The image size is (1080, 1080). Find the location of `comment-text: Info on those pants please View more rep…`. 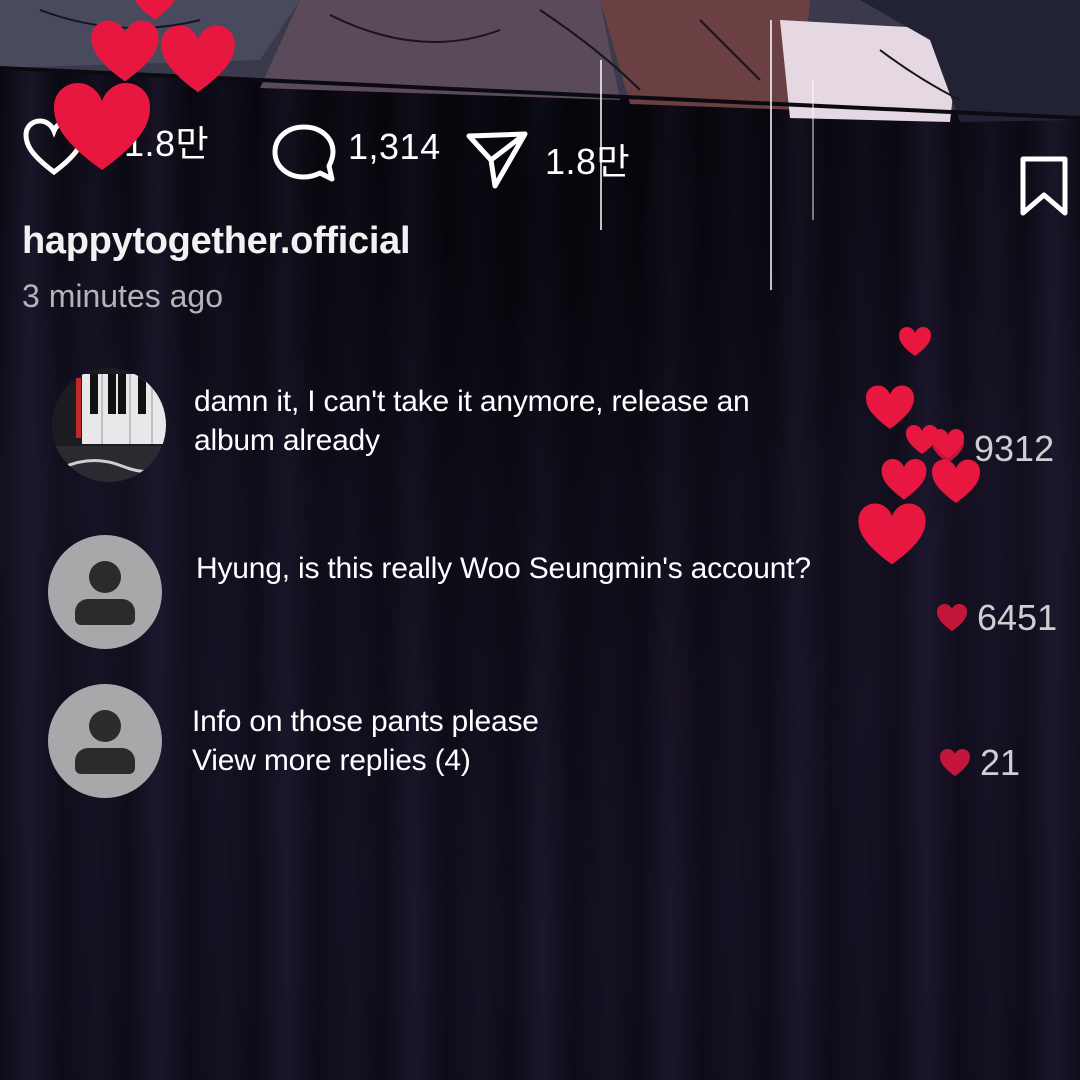

comment-text: Info on those pants please View more rep… is located at coordinates (365, 741).